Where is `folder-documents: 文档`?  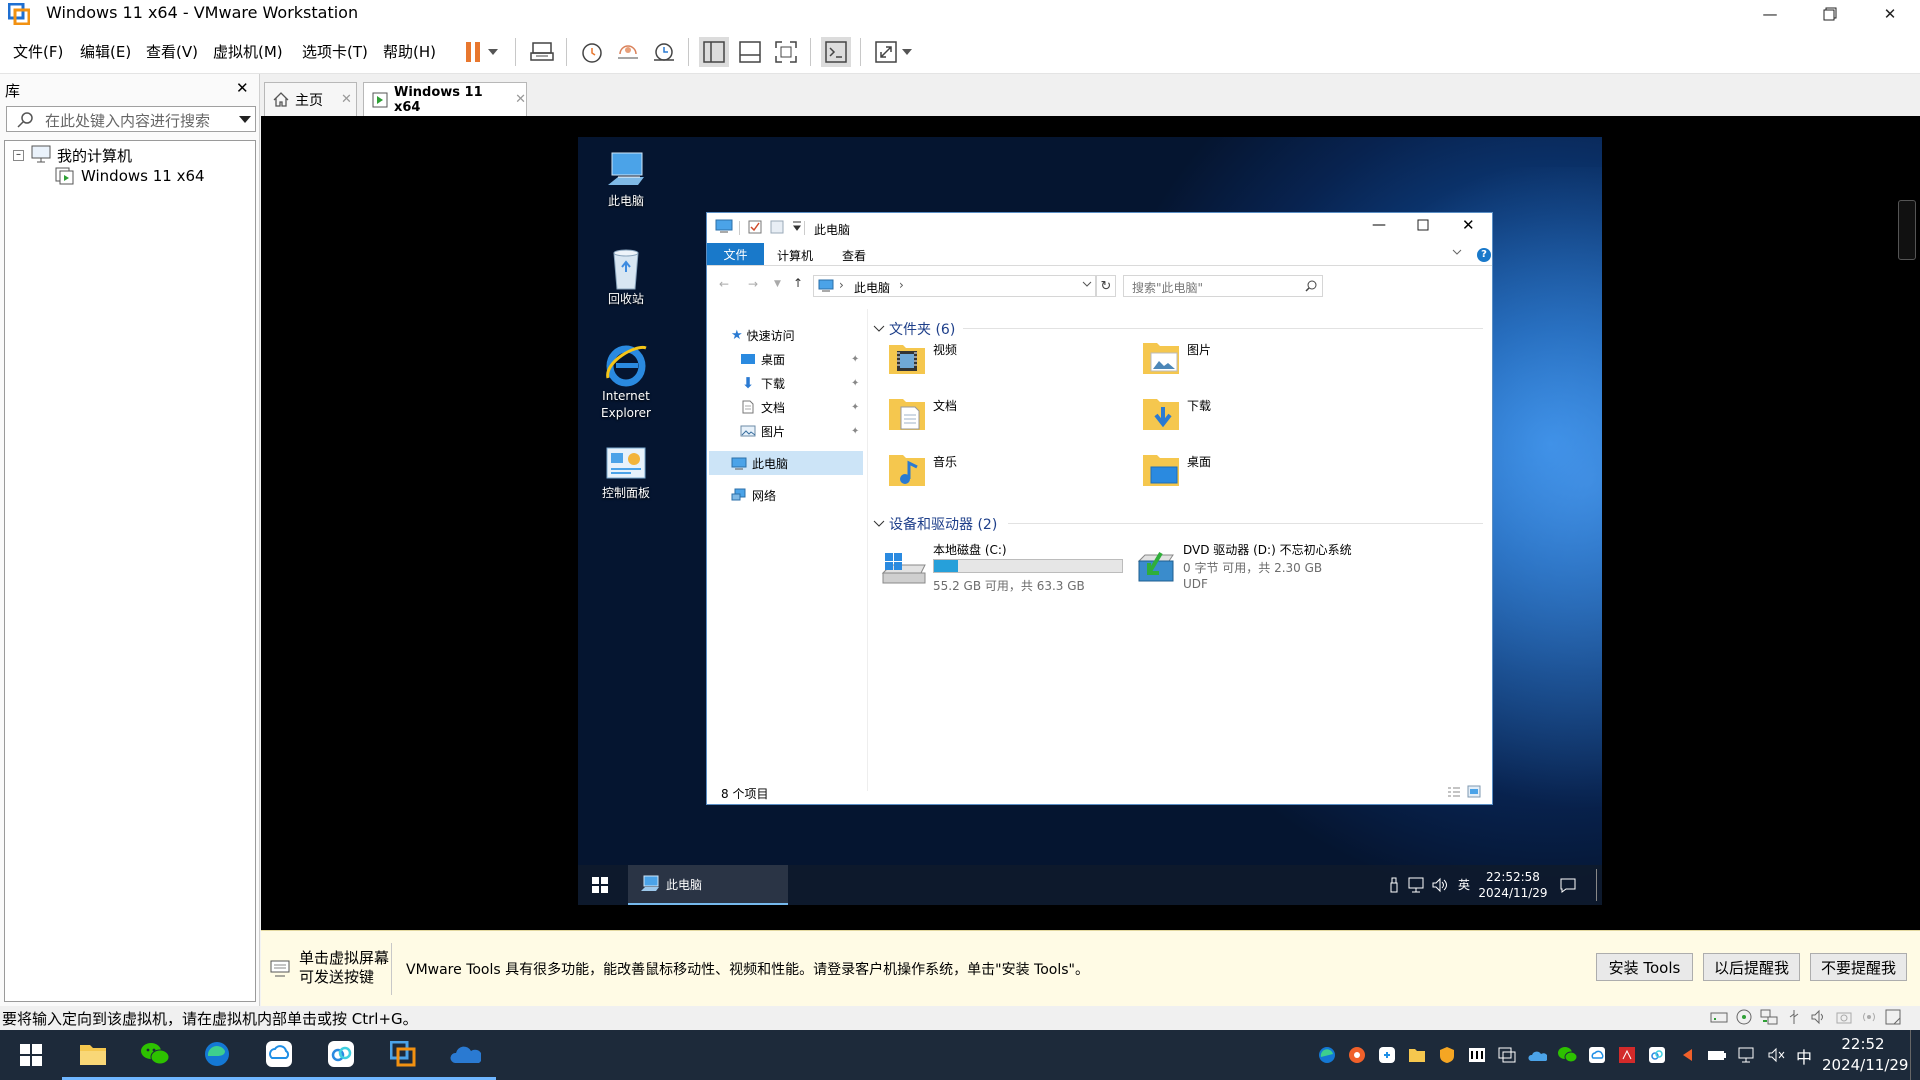
folder-documents: 文档 is located at coordinates (922, 413).